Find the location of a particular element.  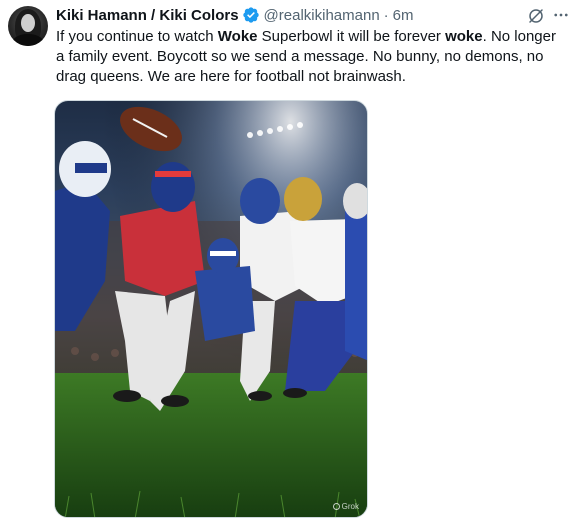

avatar is located at coordinates (28, 26).